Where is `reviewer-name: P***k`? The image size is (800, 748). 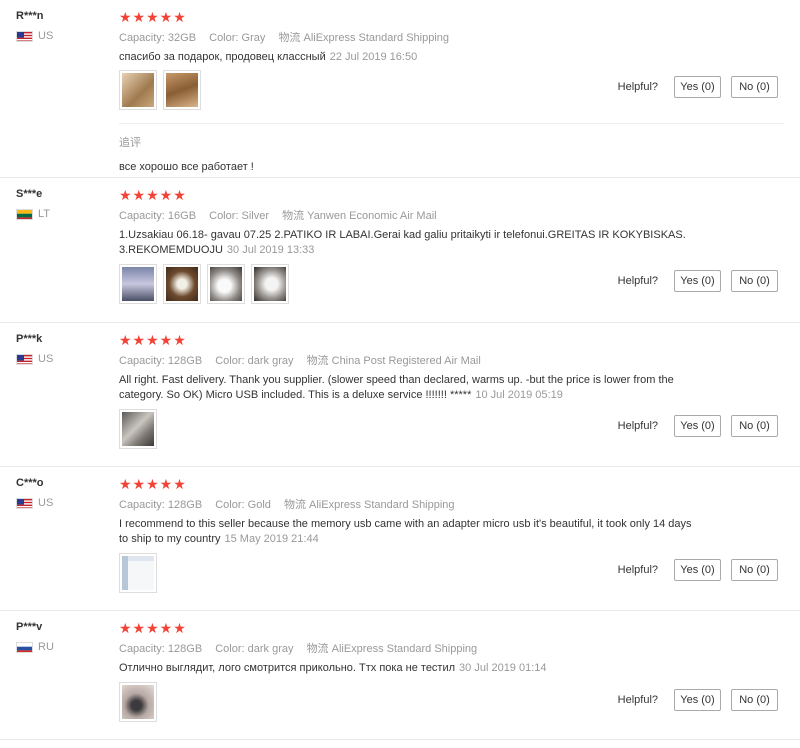
reviewer-name: P***k is located at coordinates (29, 339).